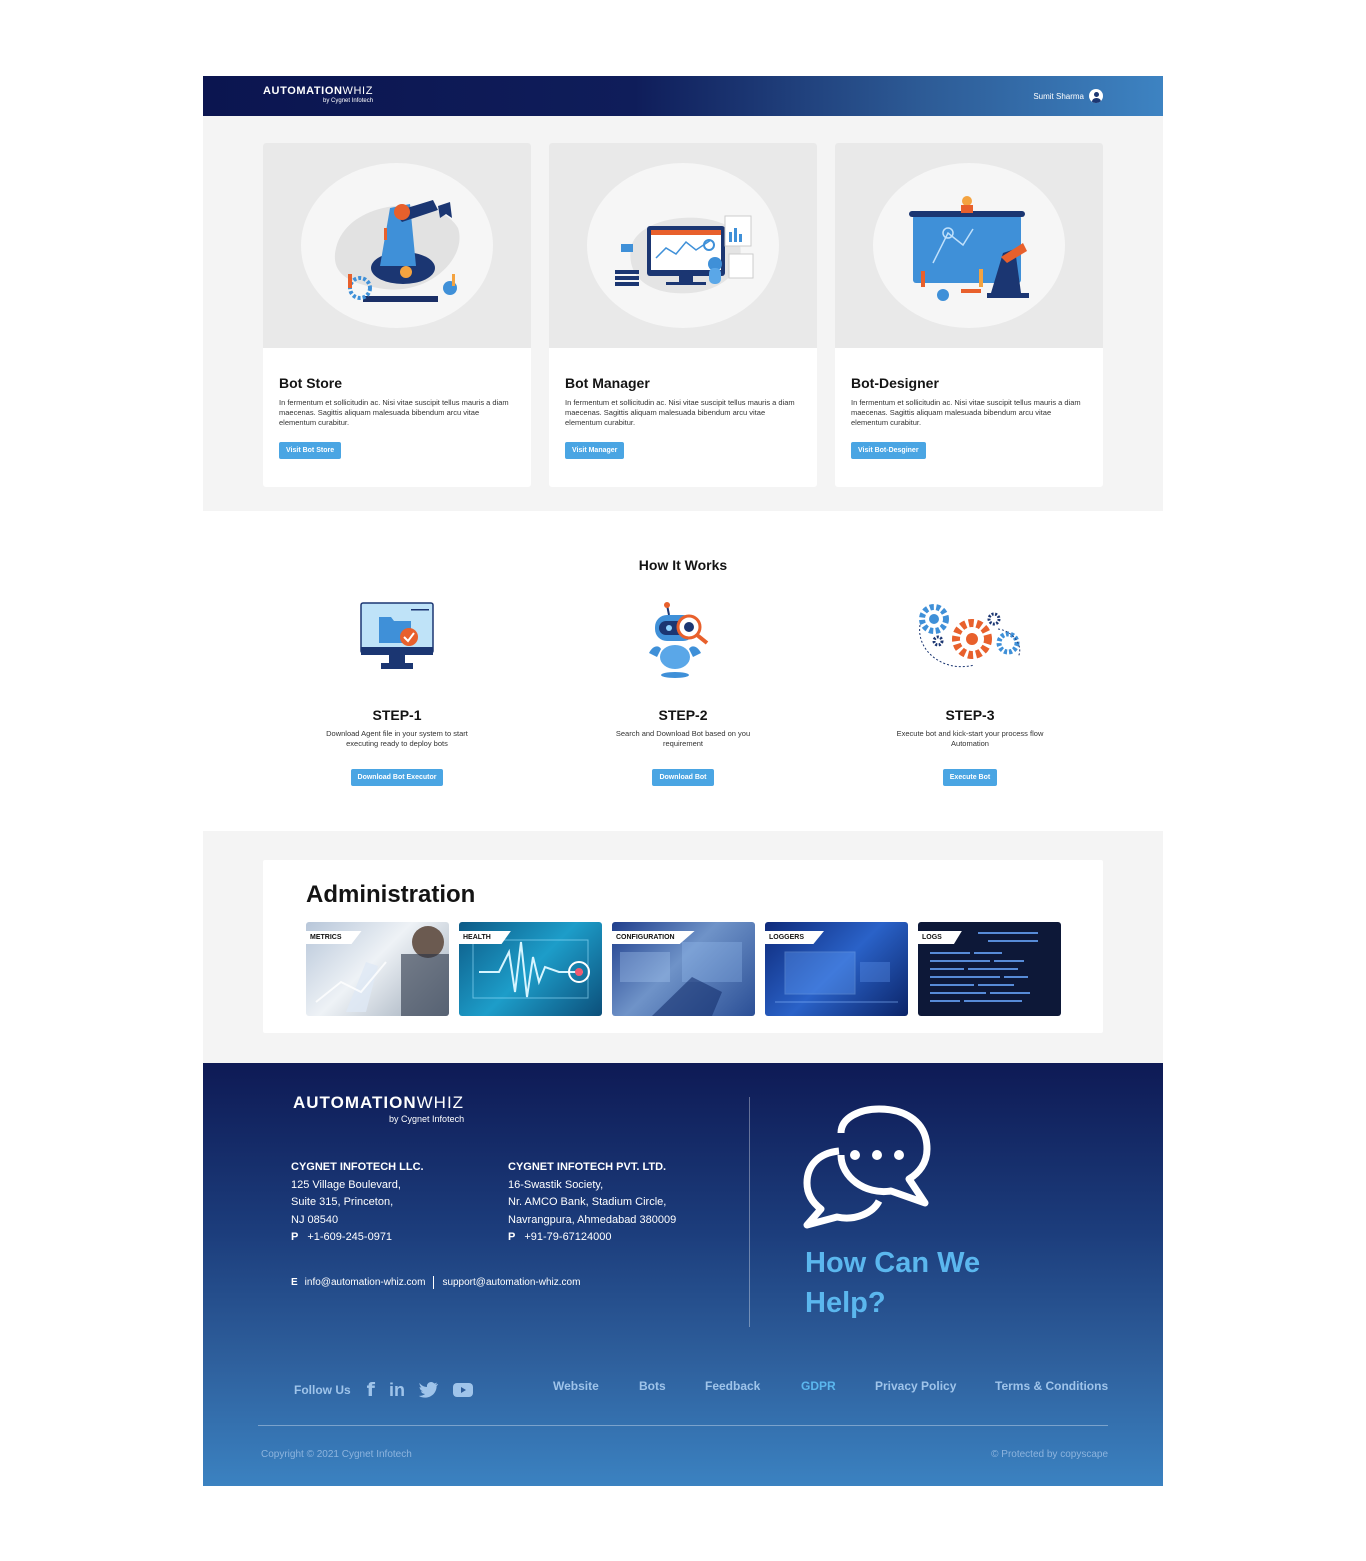 This screenshot has height=1561, width=1366. I want to click on step-title: STEP-2, so click(683, 715).